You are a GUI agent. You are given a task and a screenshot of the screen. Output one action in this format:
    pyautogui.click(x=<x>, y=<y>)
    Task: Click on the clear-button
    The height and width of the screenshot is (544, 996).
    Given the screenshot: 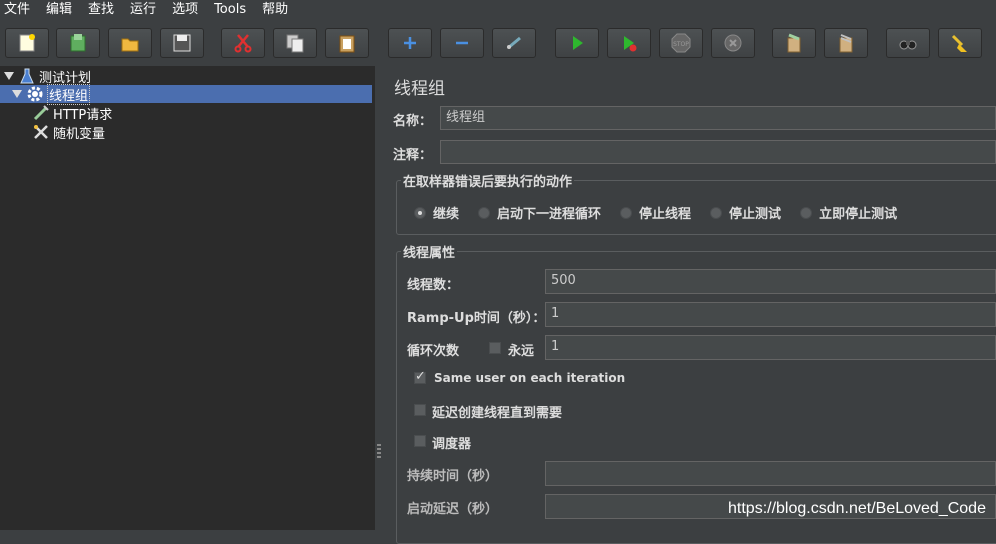 What is the action you would take?
    pyautogui.click(x=794, y=43)
    